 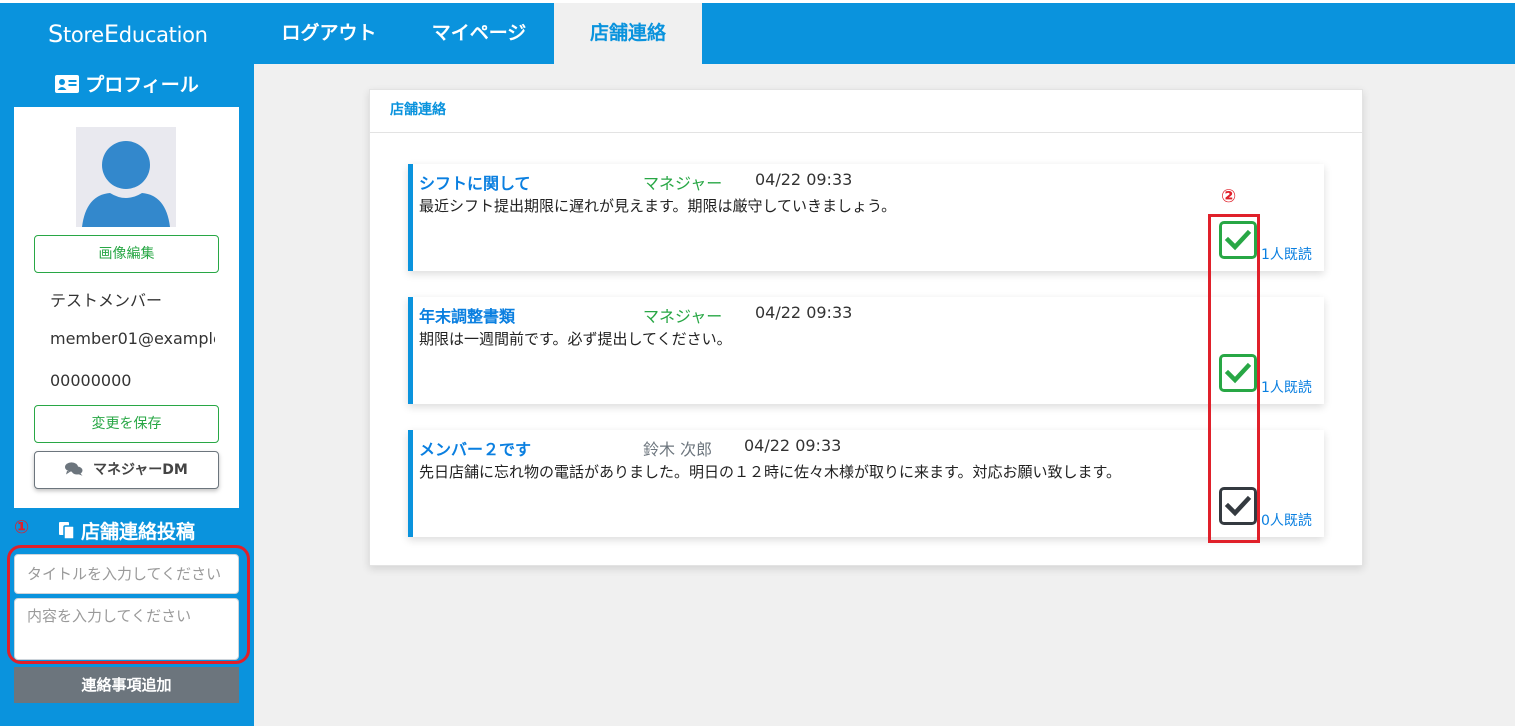 I want to click on manager-dm-label: マネジャーDM, so click(x=140, y=470).